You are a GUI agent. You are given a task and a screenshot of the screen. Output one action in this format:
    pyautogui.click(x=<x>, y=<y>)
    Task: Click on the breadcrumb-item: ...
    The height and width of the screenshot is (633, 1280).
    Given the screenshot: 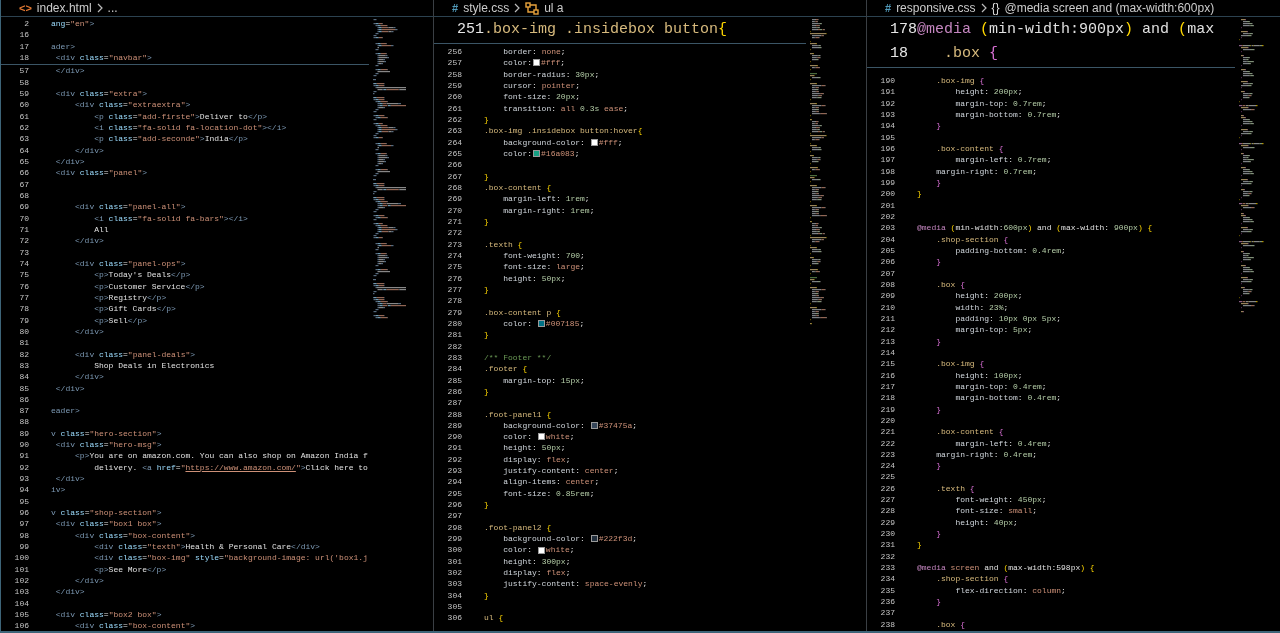 What is the action you would take?
    pyautogui.click(x=112, y=8)
    